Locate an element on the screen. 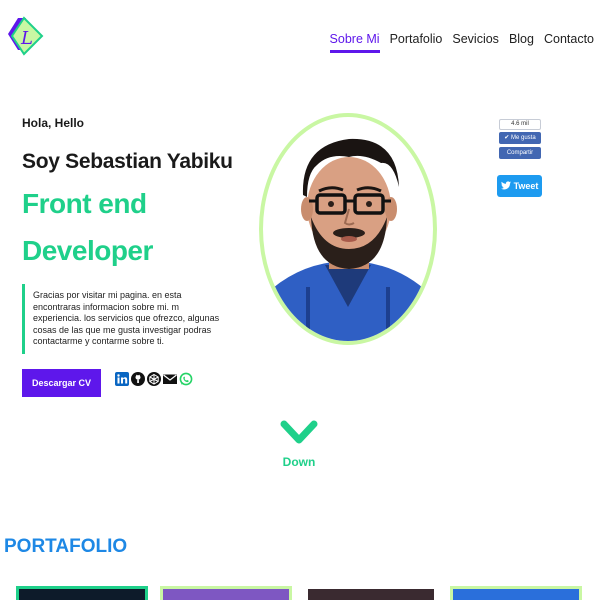 The image size is (600, 600). facebook-widget: 4.6 mil ✔ Me gusta Compartir is located at coordinates (520, 139).